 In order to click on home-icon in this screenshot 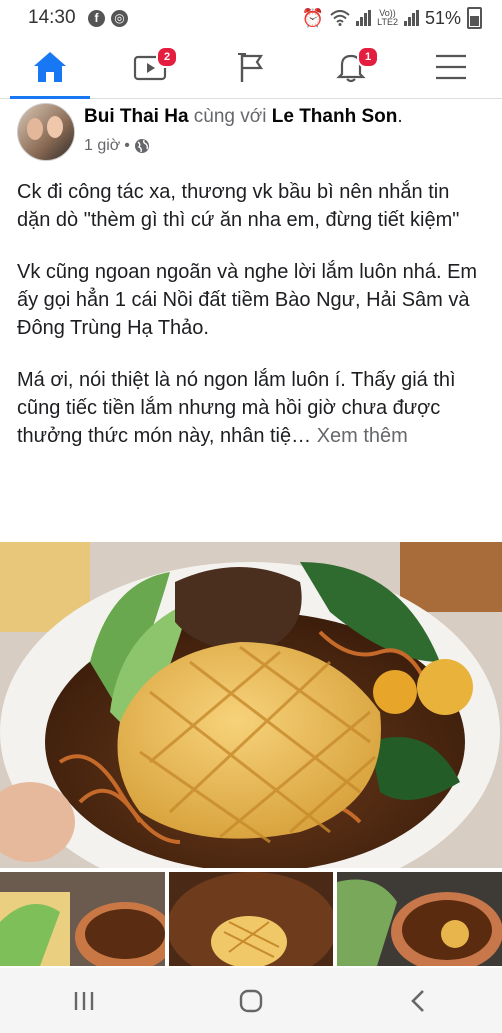, I will do `click(50, 67)`.